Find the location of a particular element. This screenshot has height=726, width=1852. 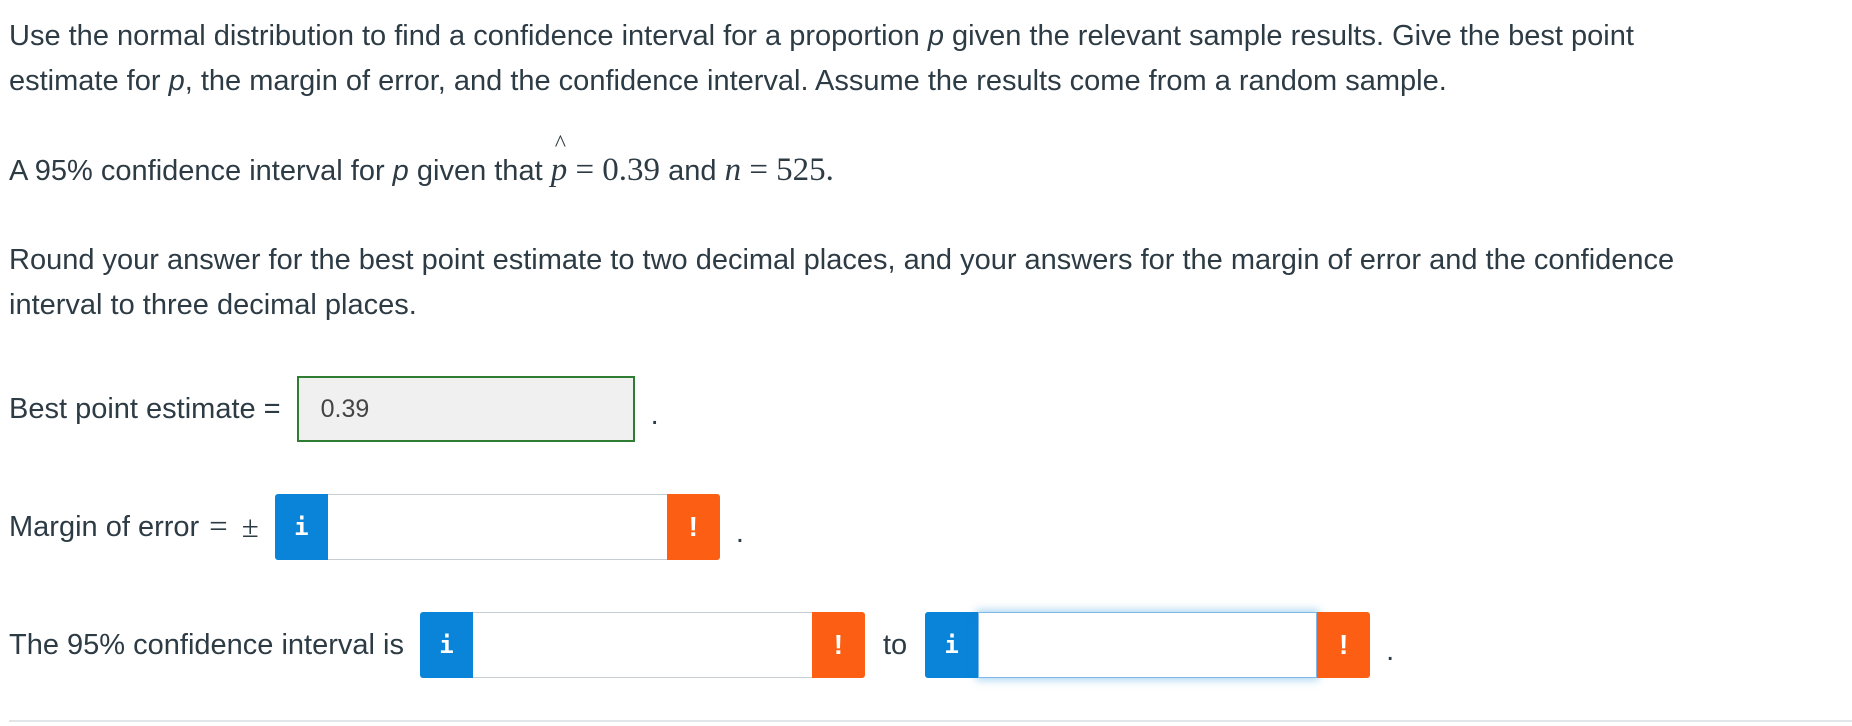

best-point-label: Best point estimate = is located at coordinates (145, 408).